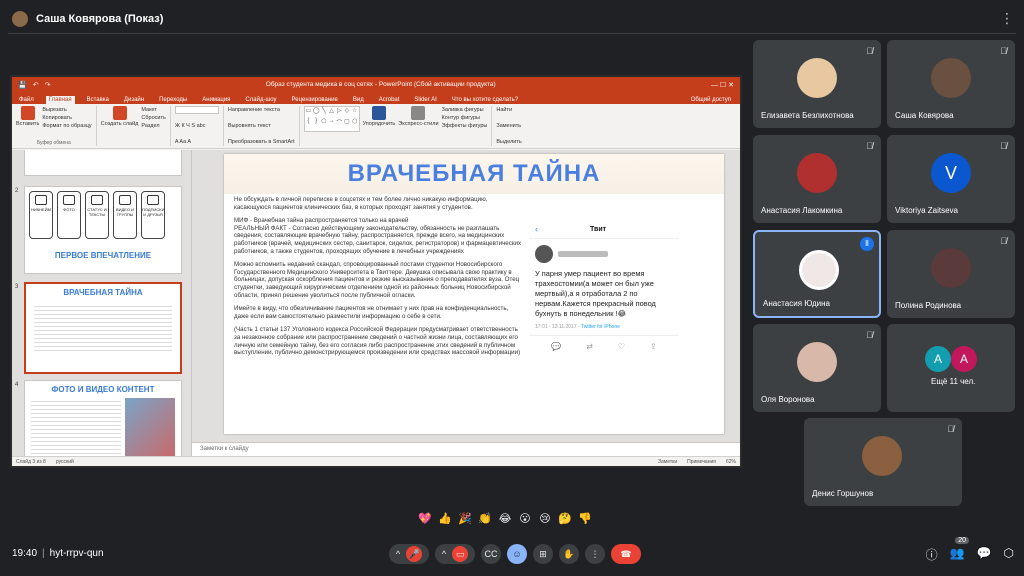  What do you see at coordinates (565, 518) in the screenshot?
I see `reaction-thinking: 🤔` at bounding box center [565, 518].